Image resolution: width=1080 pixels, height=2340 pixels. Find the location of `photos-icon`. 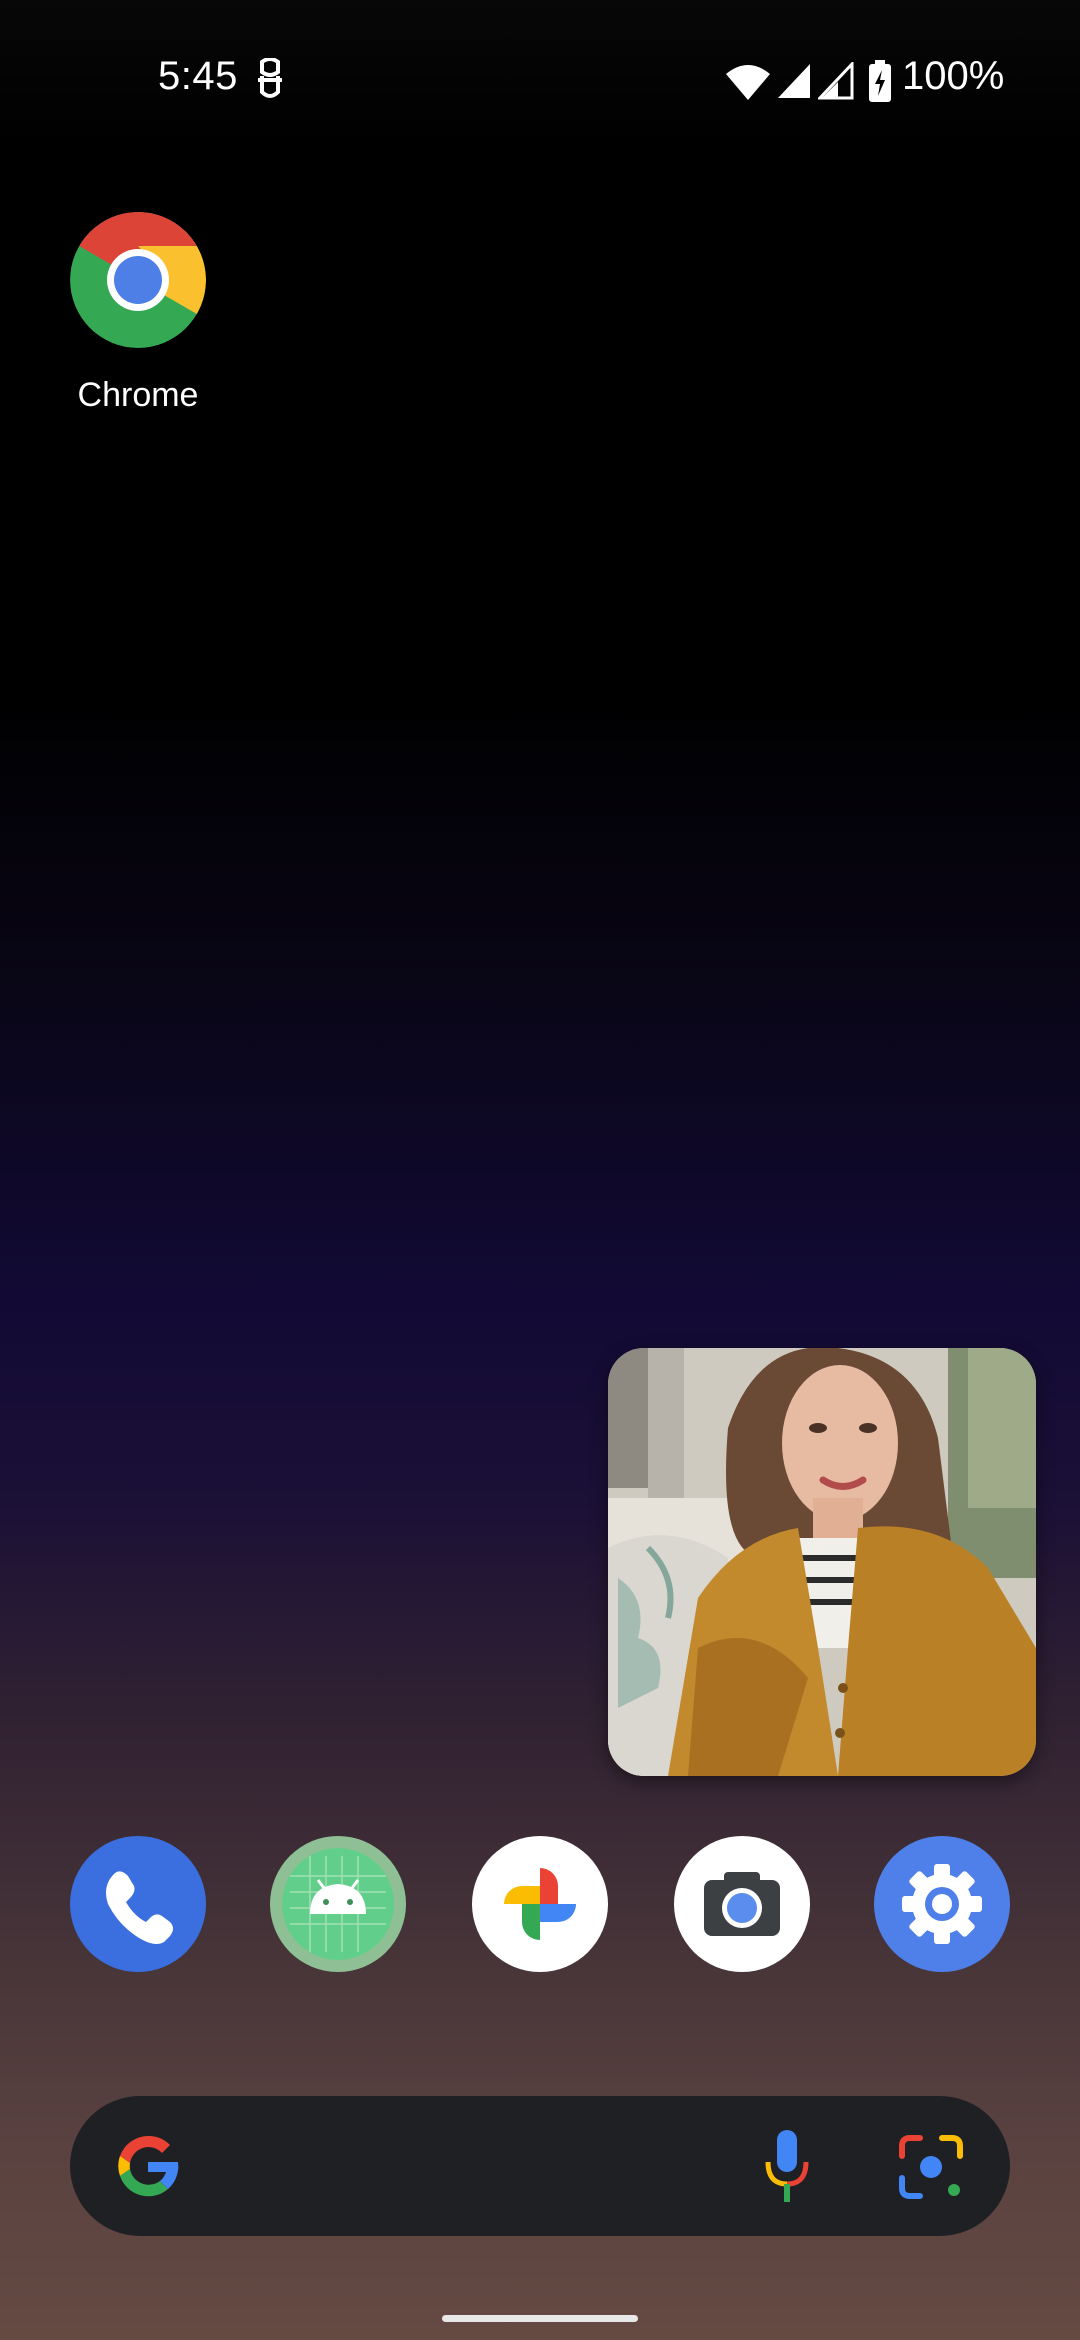

photos-icon is located at coordinates (540, 1904).